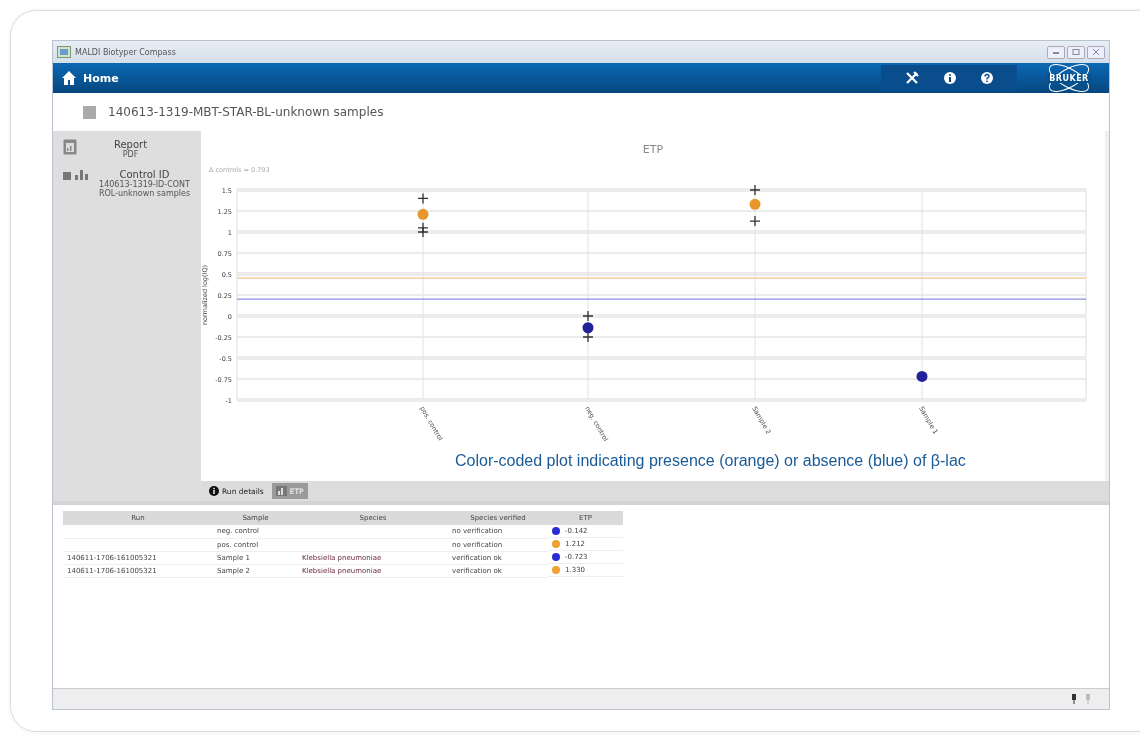 Image resolution: width=1140 pixels, height=742 pixels. Describe the element at coordinates (127, 149) in the screenshot. I see `sidebar-item: Report PDF` at that location.